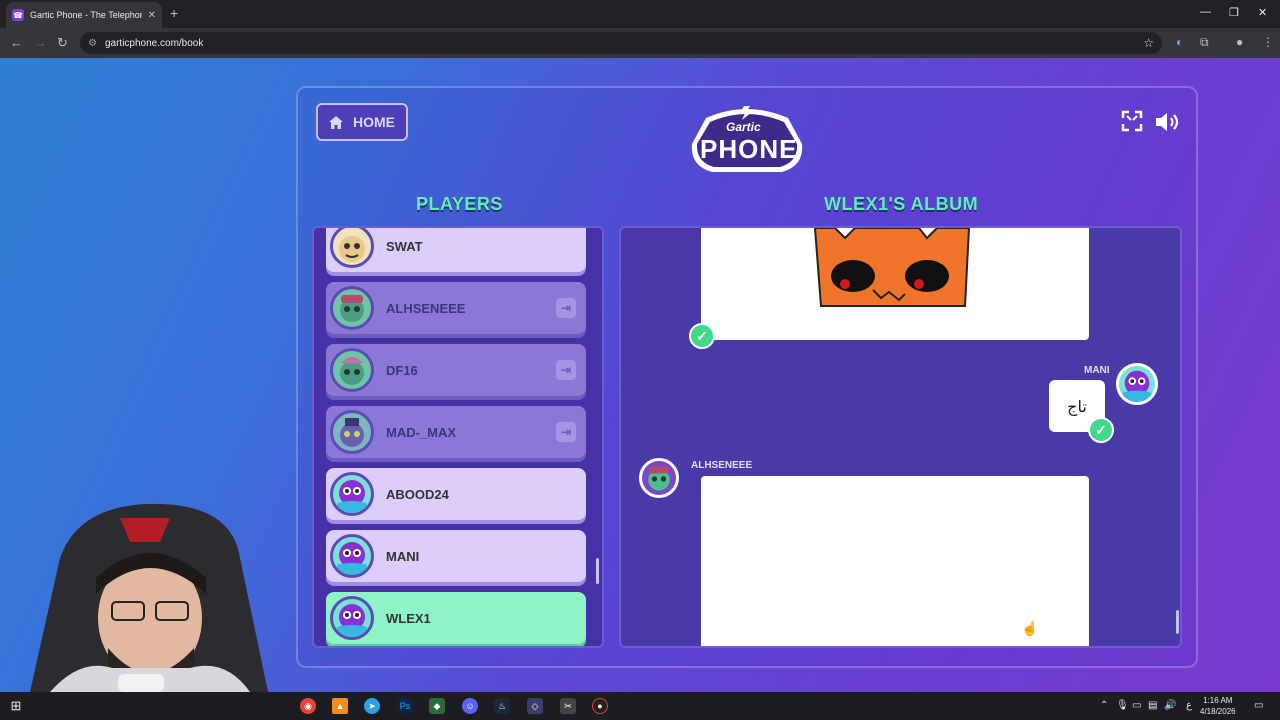 The width and height of the screenshot is (1280, 720). Describe the element at coordinates (1189, 705) in the screenshot. I see `language-indicator: ع` at that location.